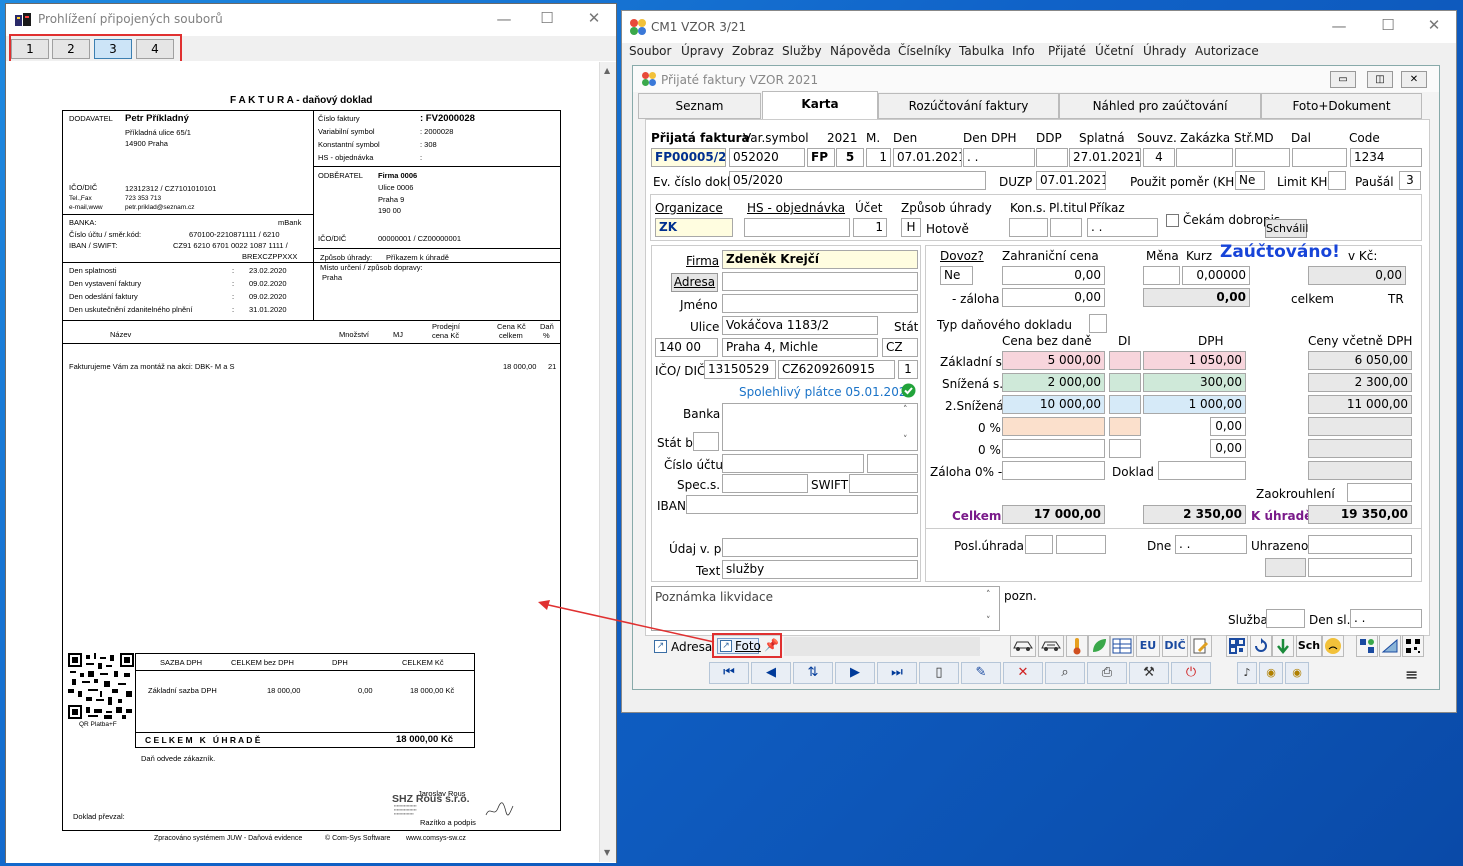  What do you see at coordinates (796, 208) in the screenshot?
I see `label-hs-objednavka: HS - objednávka` at bounding box center [796, 208].